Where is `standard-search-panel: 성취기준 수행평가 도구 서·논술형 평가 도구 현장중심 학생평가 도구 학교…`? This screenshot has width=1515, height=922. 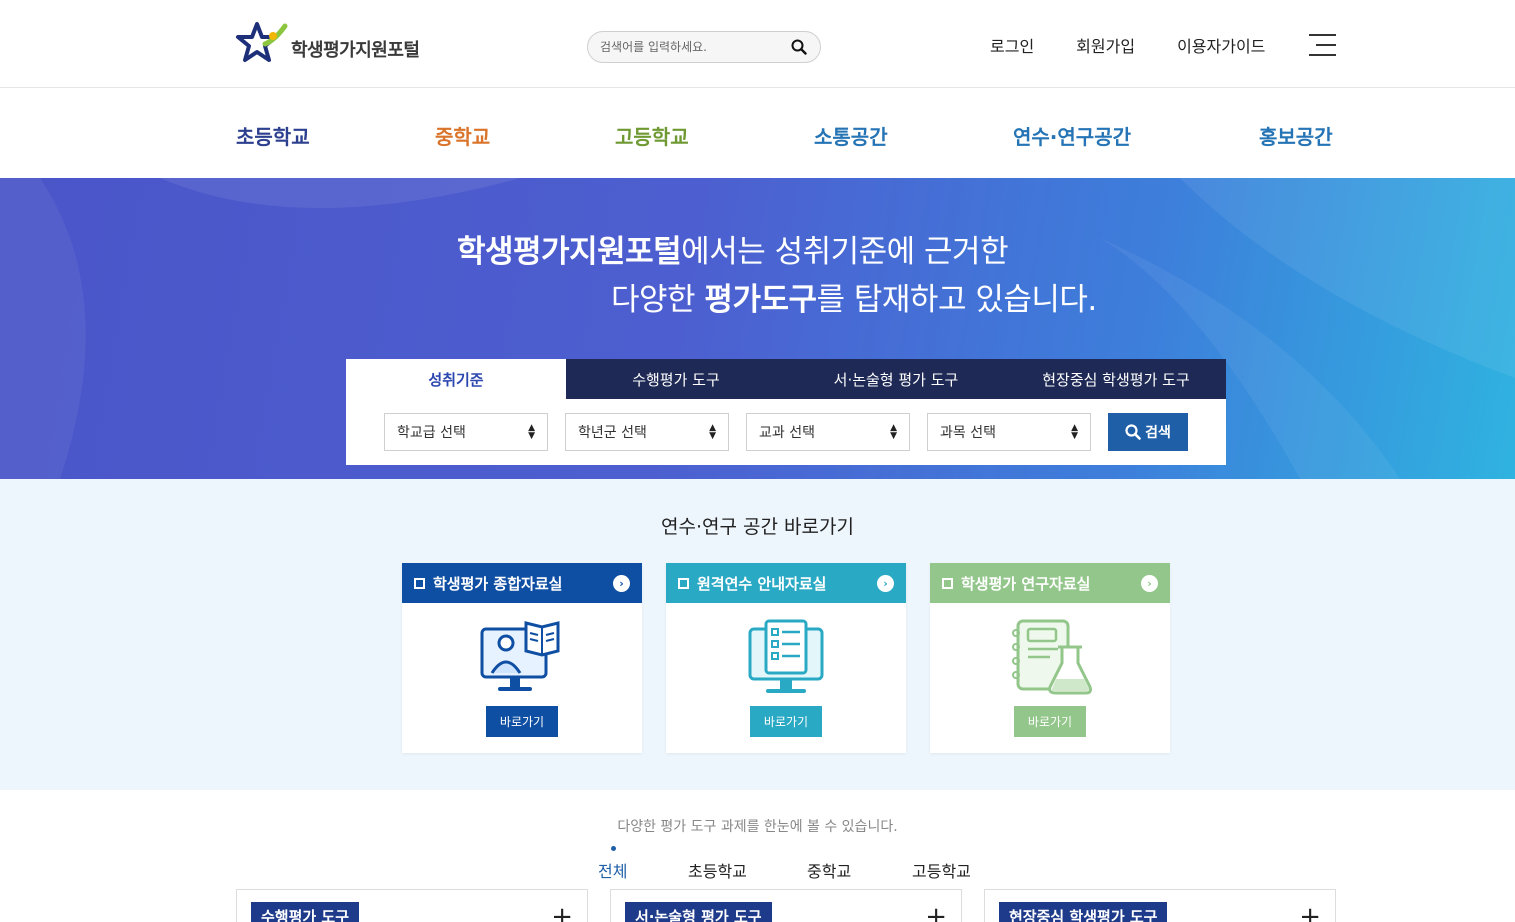 standard-search-panel: 성취기준 수행평가 도구 서·논술형 평가 도구 현장중심 학생평가 도구 학교… is located at coordinates (786, 412).